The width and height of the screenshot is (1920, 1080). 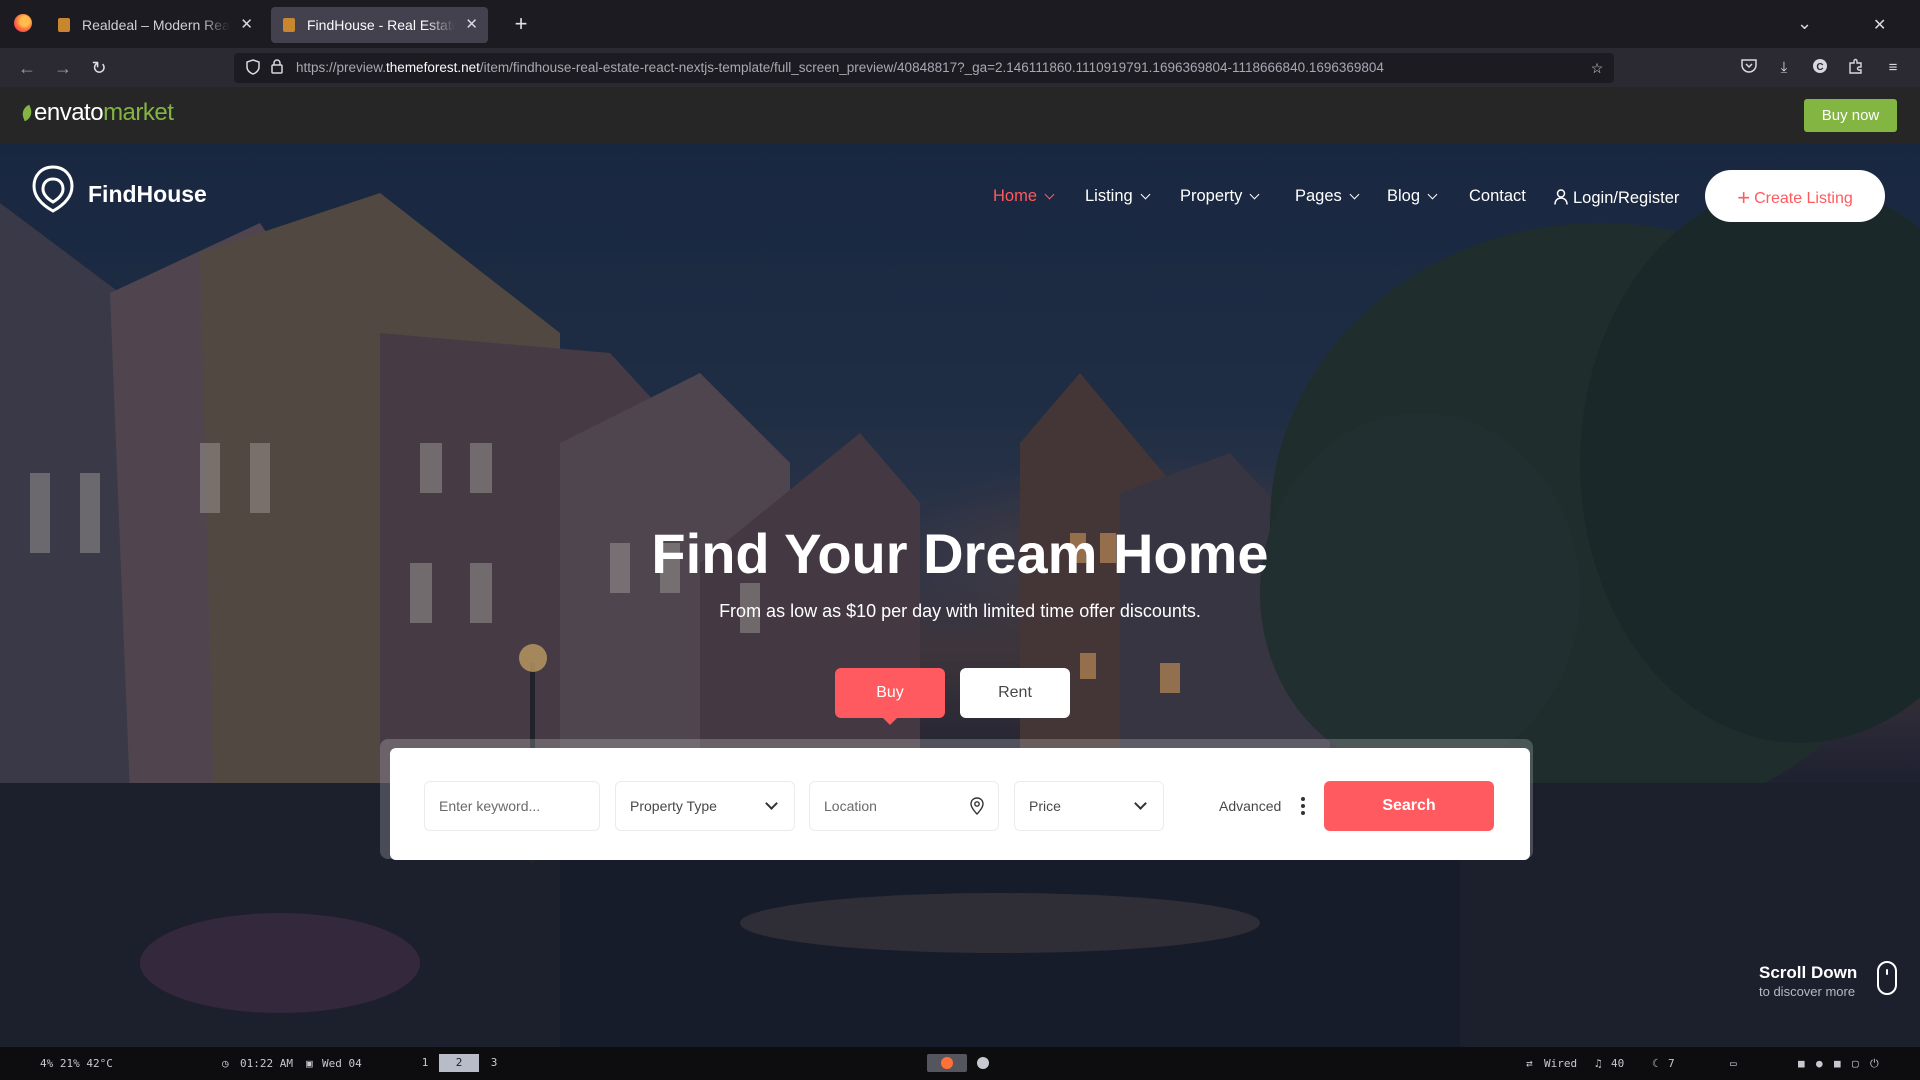 I want to click on envato-market-logo: envatomarket, so click(x=96, y=113).